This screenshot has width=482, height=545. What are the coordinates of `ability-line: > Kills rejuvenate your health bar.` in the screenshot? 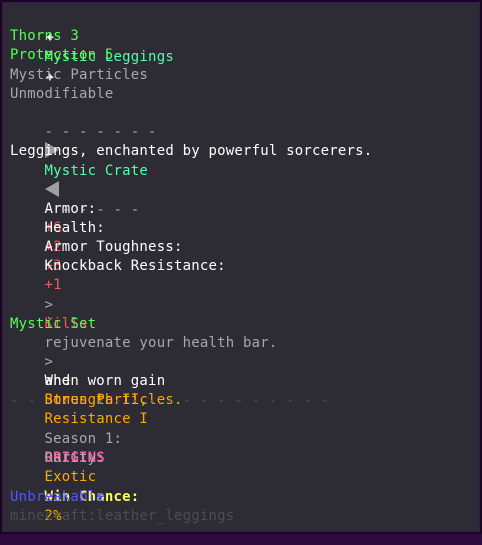 It's located at (144, 314).